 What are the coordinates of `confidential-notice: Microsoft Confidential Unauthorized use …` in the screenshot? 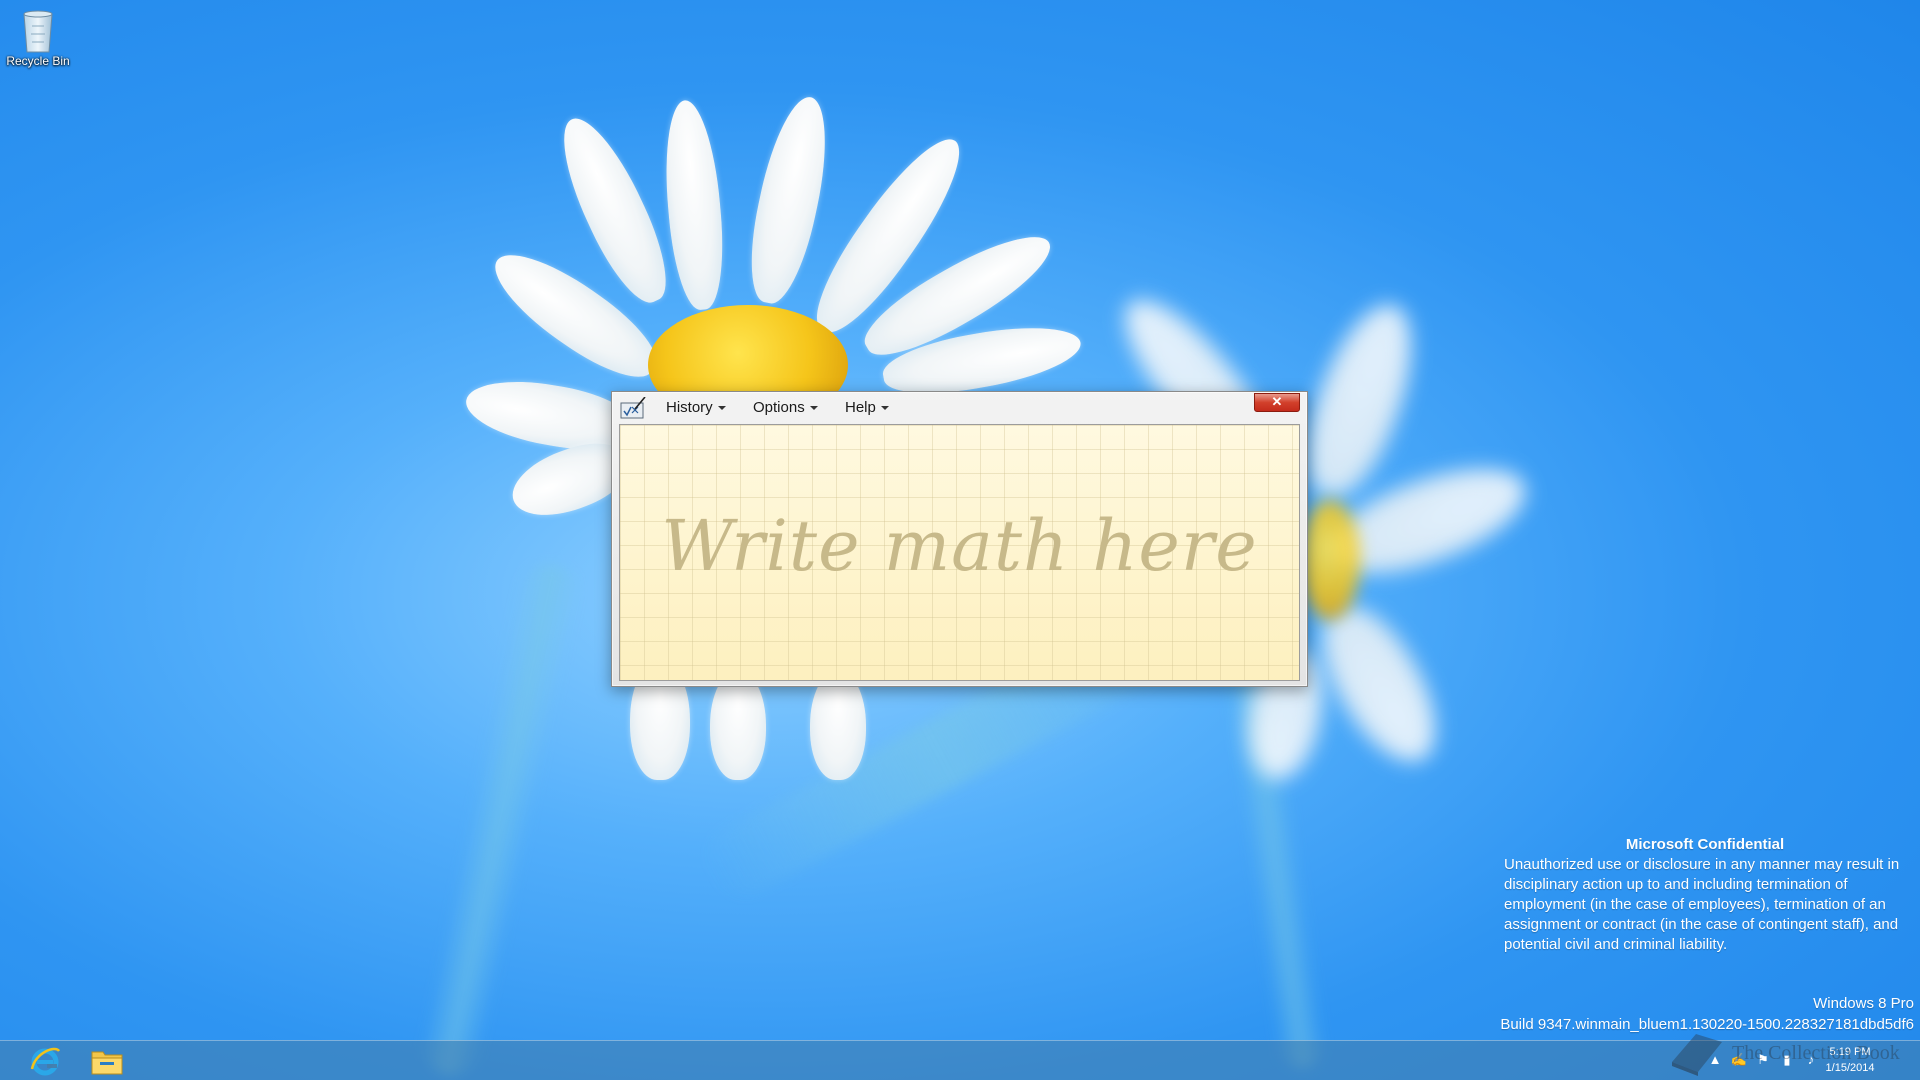 It's located at (1705, 895).